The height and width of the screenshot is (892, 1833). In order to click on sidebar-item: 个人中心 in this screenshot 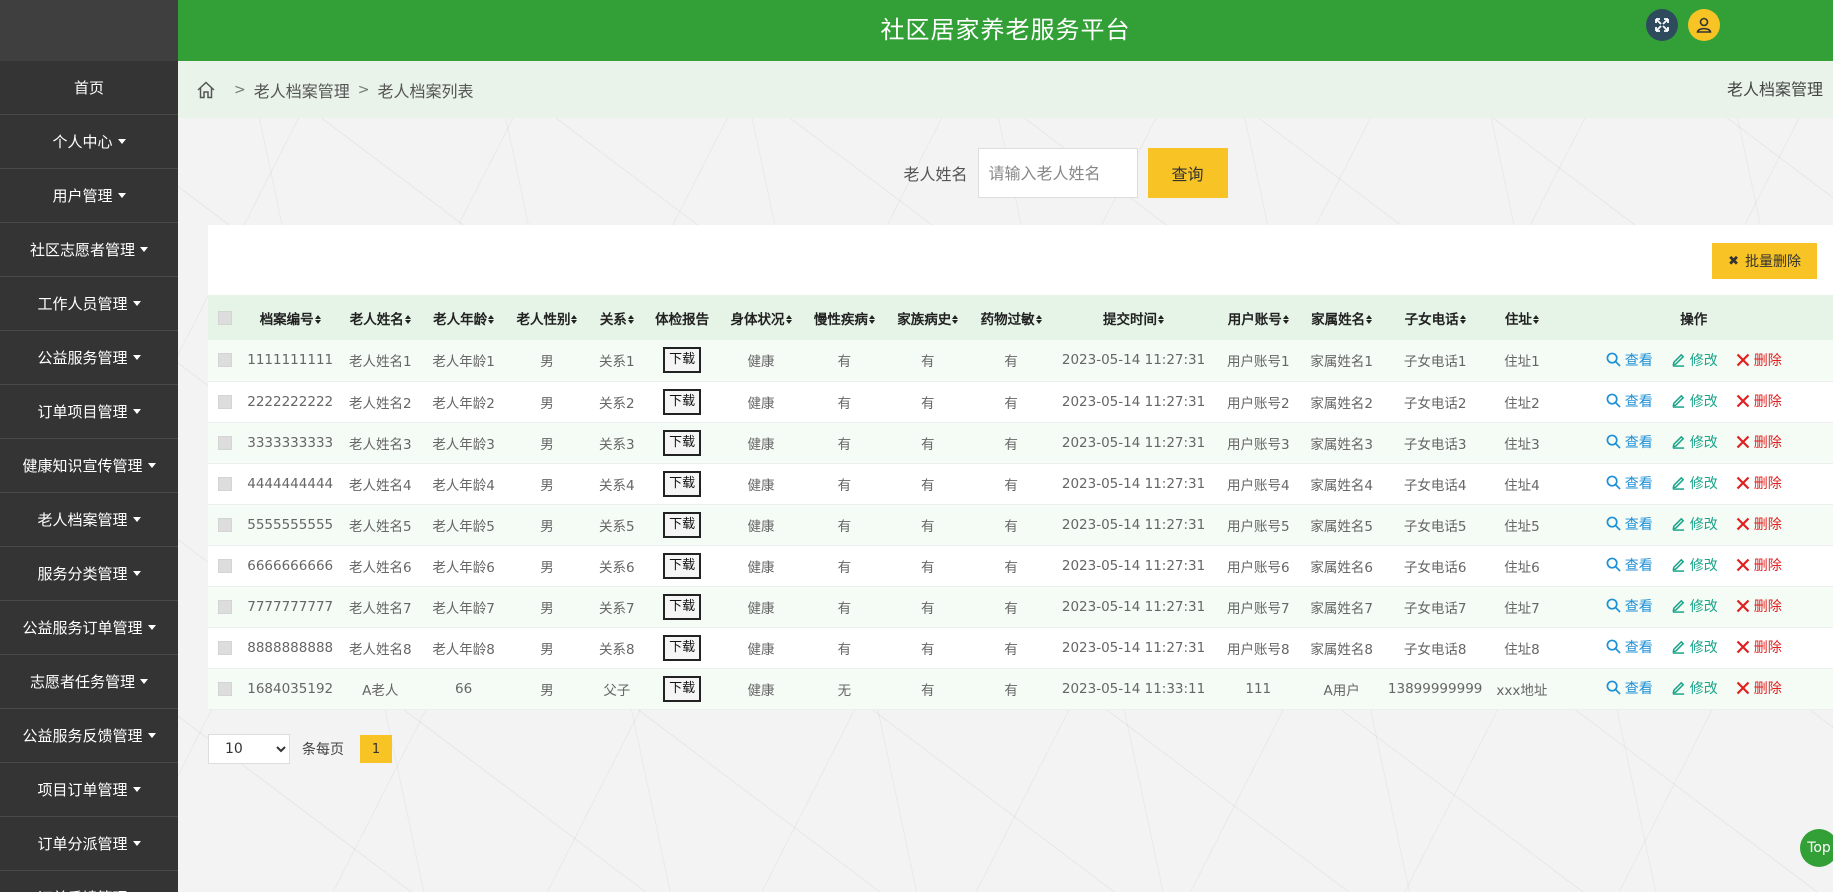, I will do `click(89, 142)`.